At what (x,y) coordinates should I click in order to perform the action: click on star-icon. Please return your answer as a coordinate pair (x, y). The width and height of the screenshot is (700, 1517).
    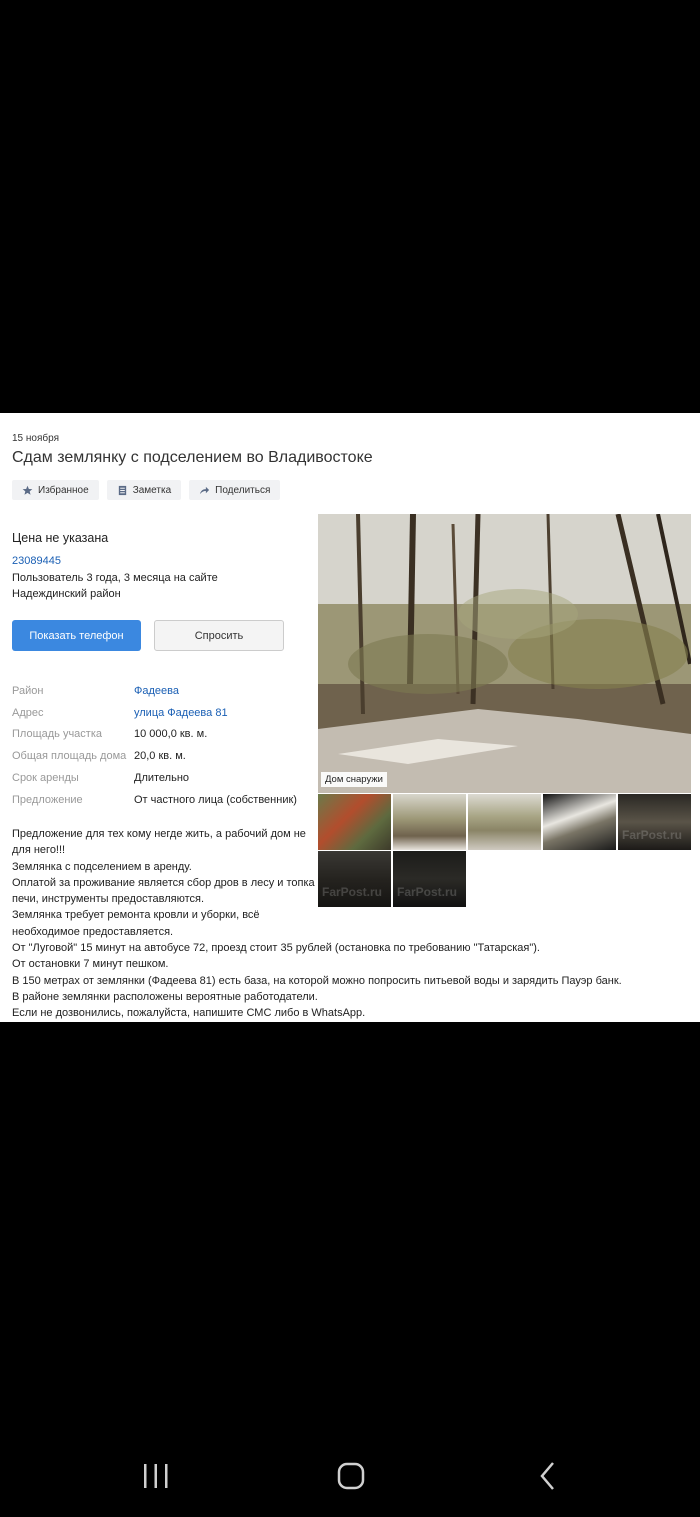
    Looking at the image, I should click on (27, 490).